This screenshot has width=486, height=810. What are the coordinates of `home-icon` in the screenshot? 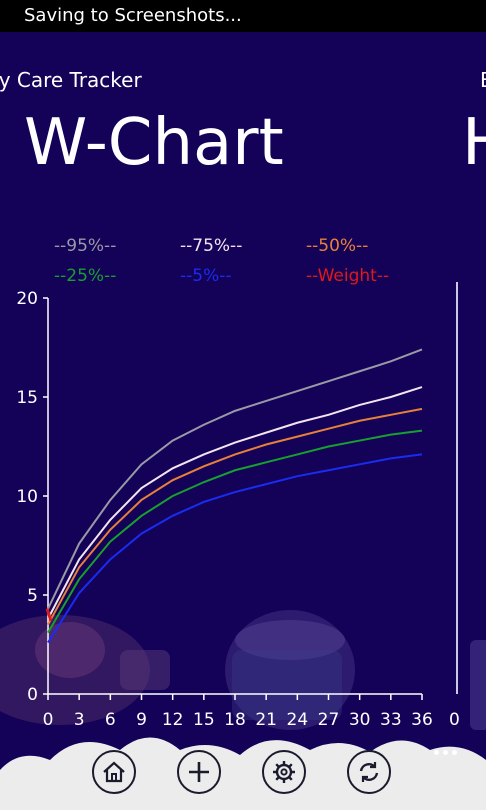 It's located at (114, 772).